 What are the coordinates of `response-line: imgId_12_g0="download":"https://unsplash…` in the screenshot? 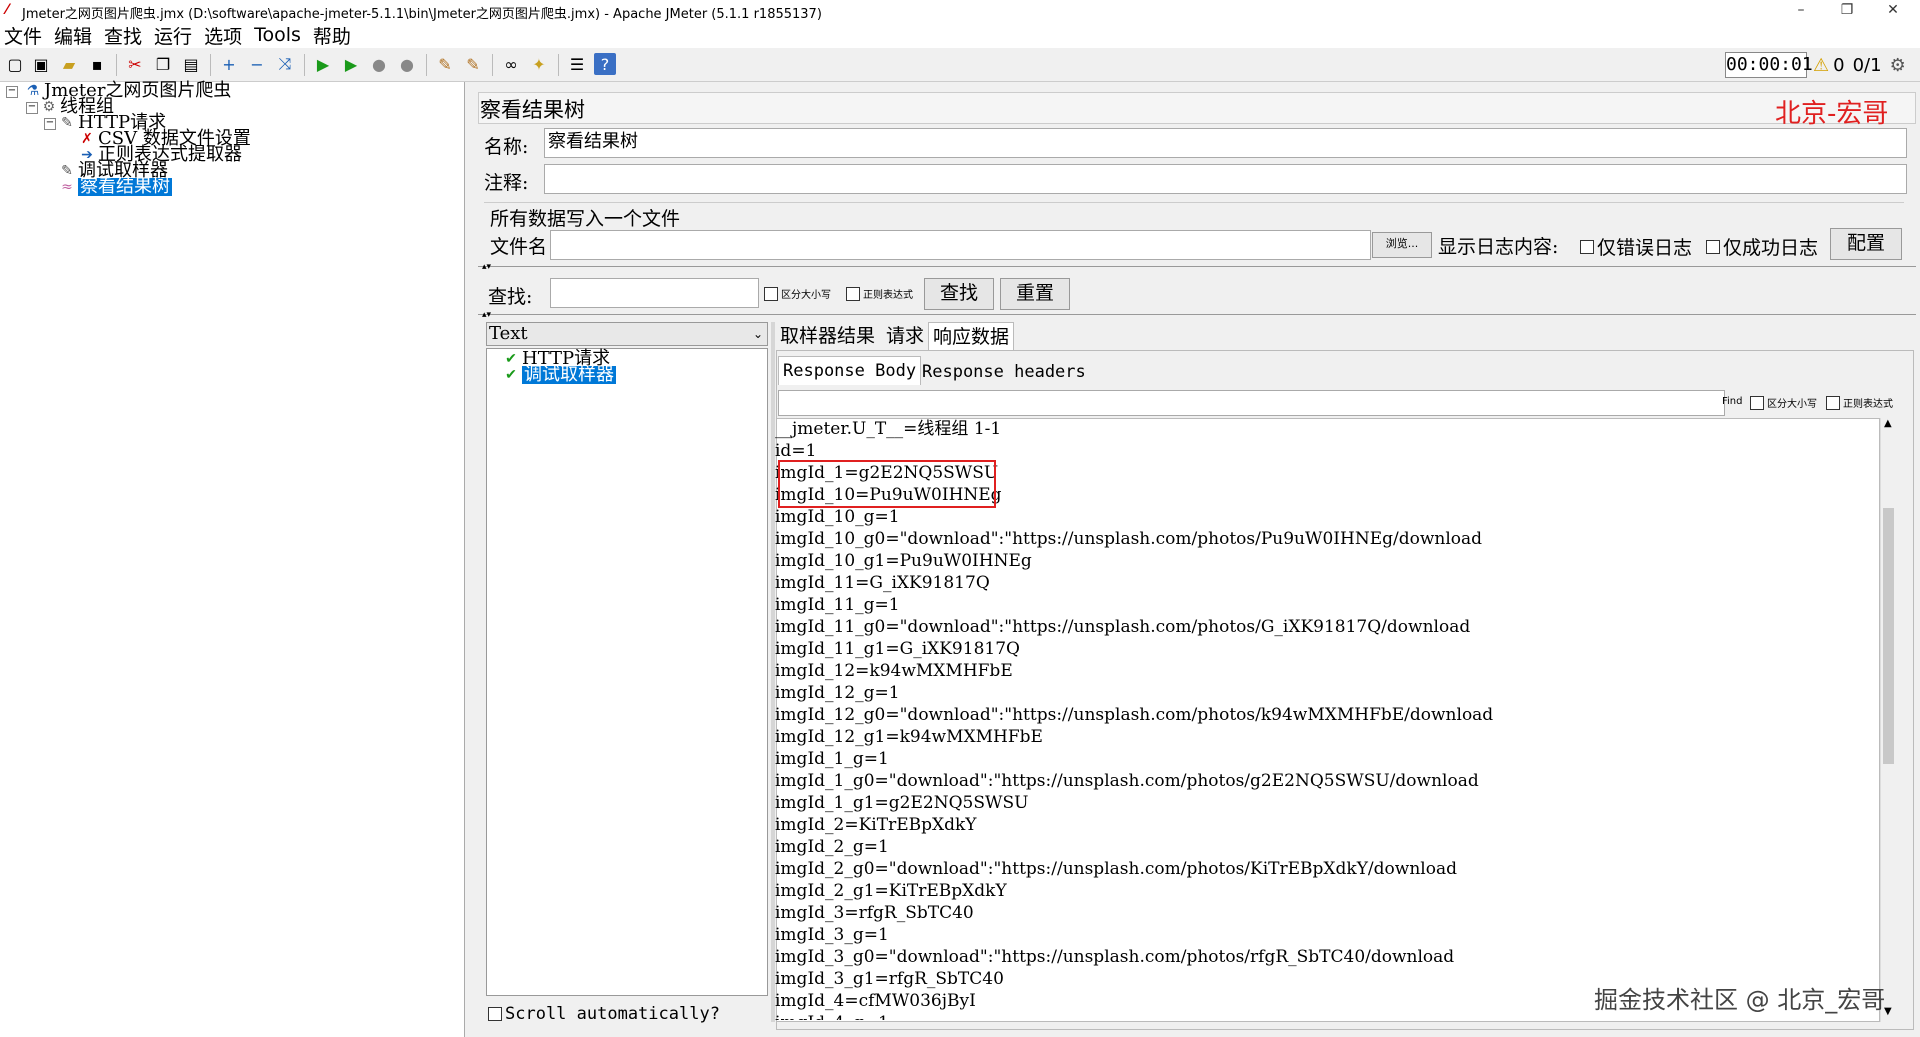 It's located at (1134, 715).